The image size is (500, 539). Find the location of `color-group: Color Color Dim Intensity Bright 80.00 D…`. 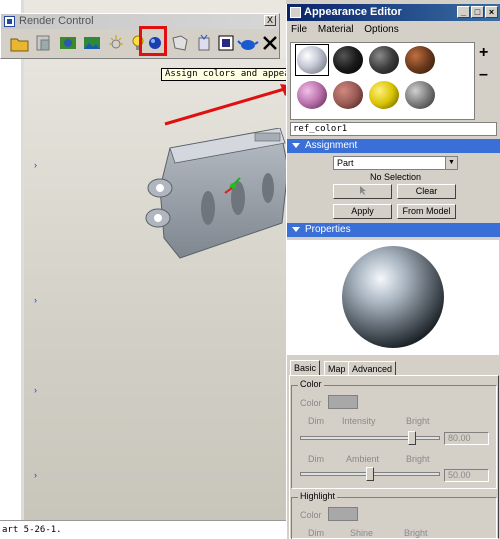

color-group: Color Color Dim Intensity Bright 80.00 D… is located at coordinates (394, 434).